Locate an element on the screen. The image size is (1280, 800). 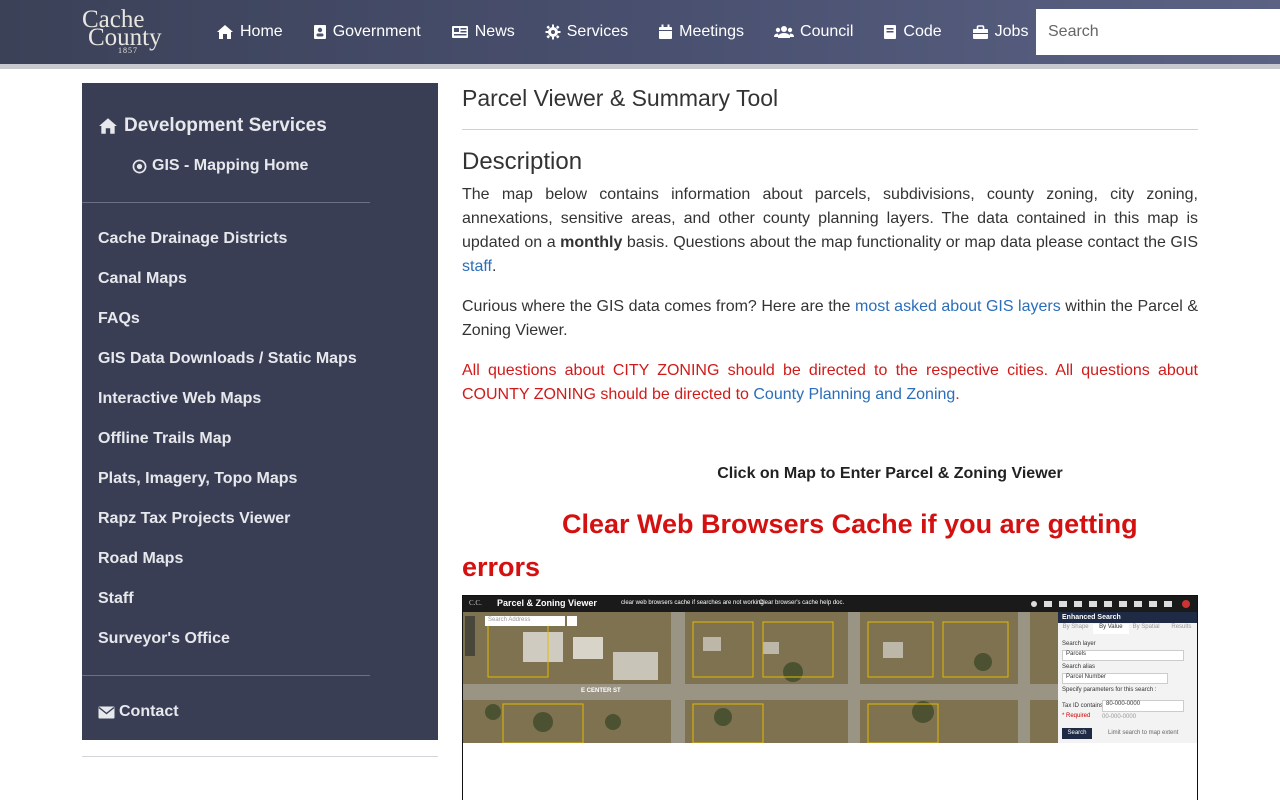
map-street-label: E CENTER ST is located at coordinates (601, 691).